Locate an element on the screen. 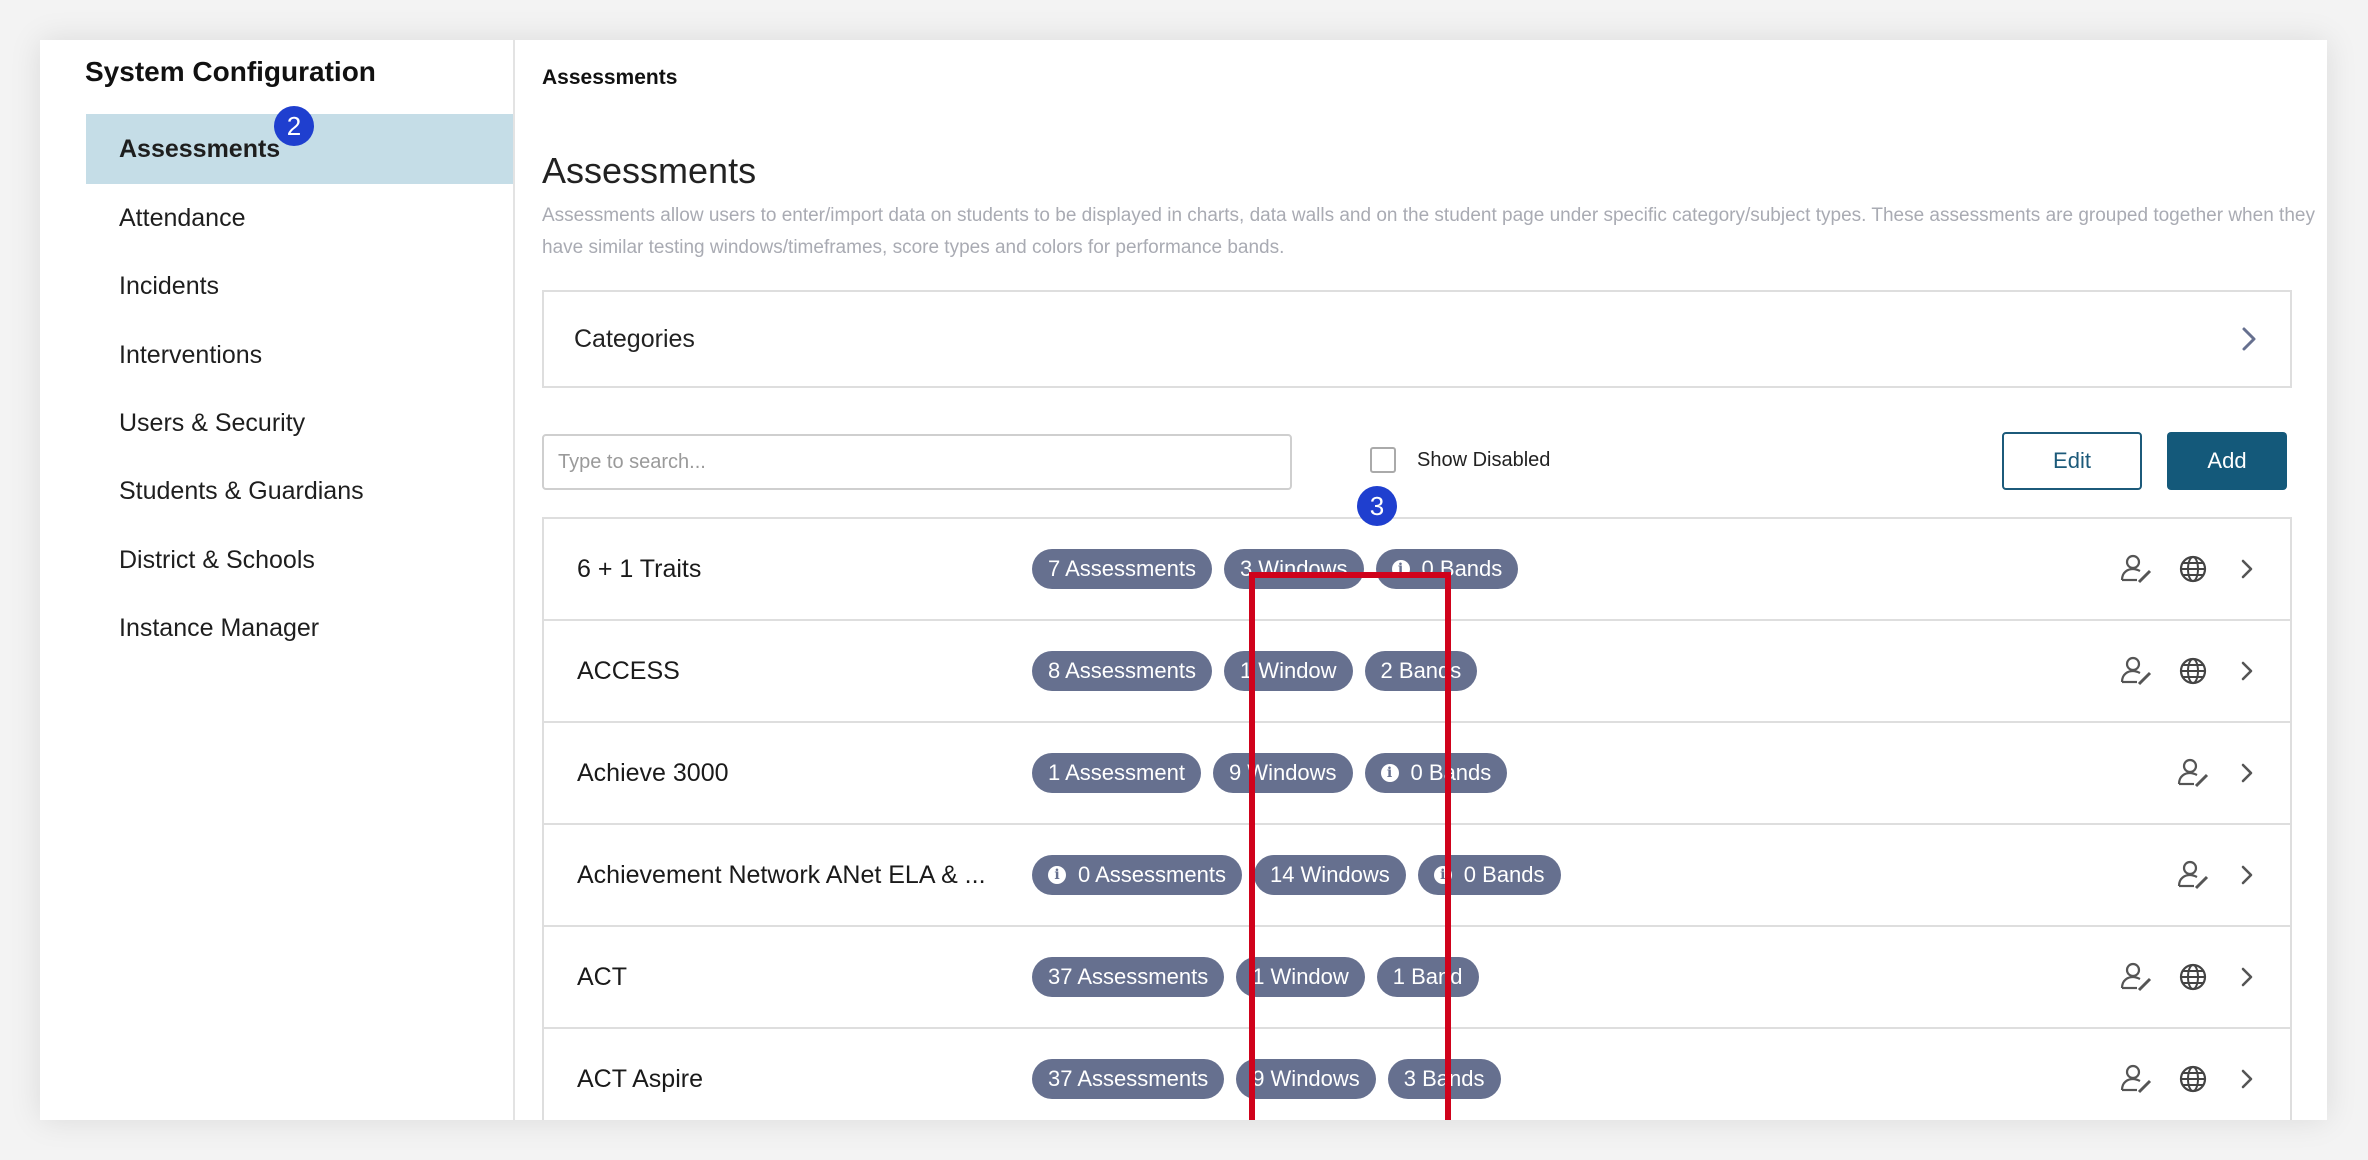  sidebar-item-label: Attendance is located at coordinates (182, 217).